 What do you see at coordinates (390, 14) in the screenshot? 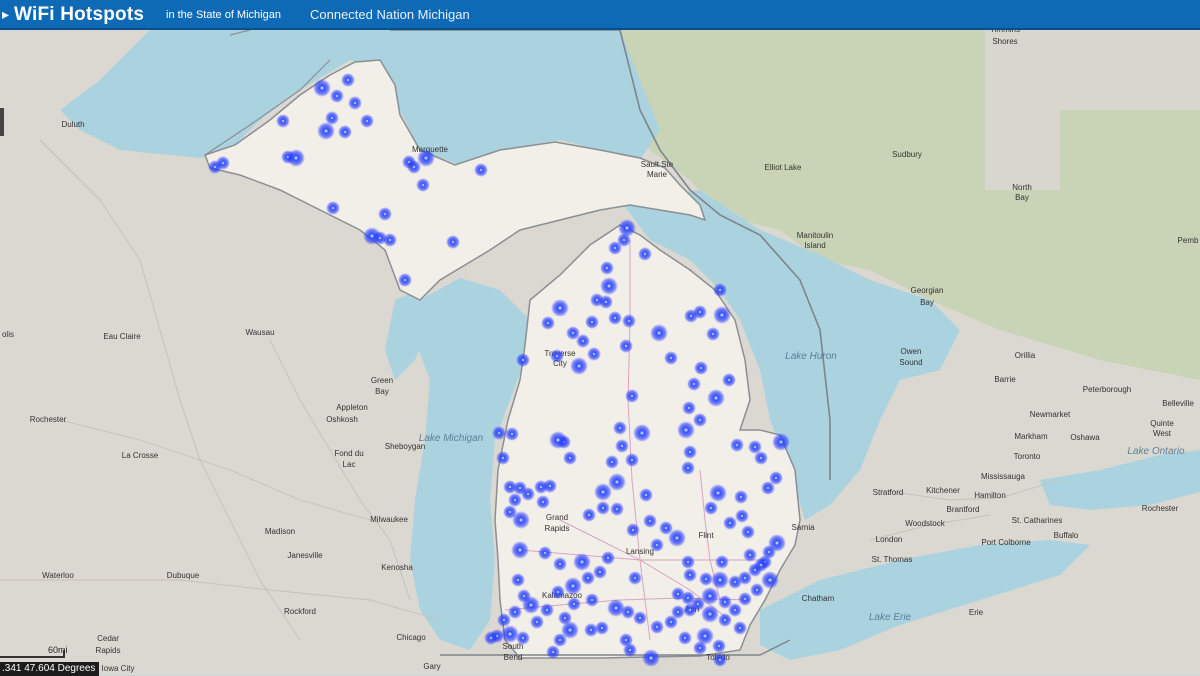
I see `connected-nation-link: Connected Nation Michigan` at bounding box center [390, 14].